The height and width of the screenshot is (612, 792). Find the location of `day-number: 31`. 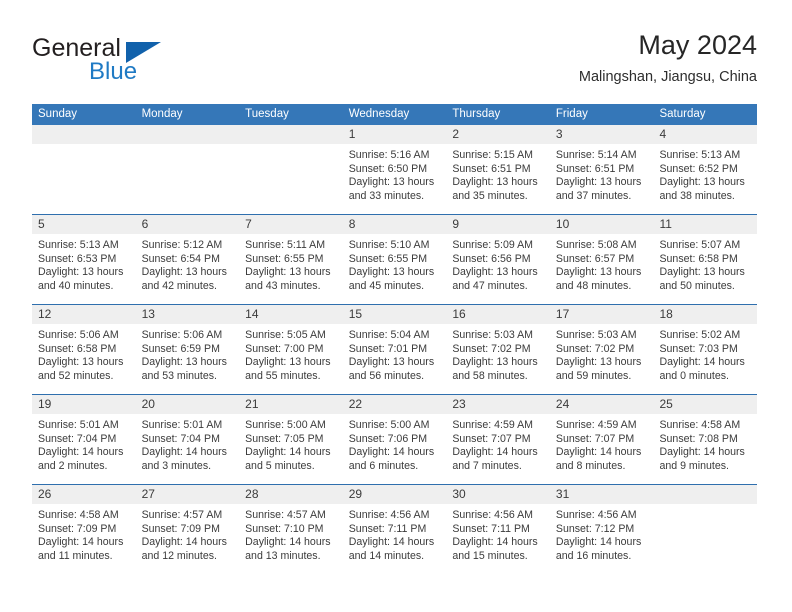

day-number: 31 is located at coordinates (602, 494).